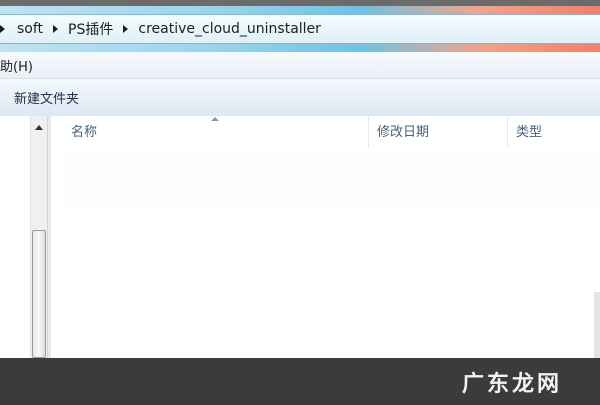  What do you see at coordinates (15, 237) in the screenshot?
I see `navigation-pane` at bounding box center [15, 237].